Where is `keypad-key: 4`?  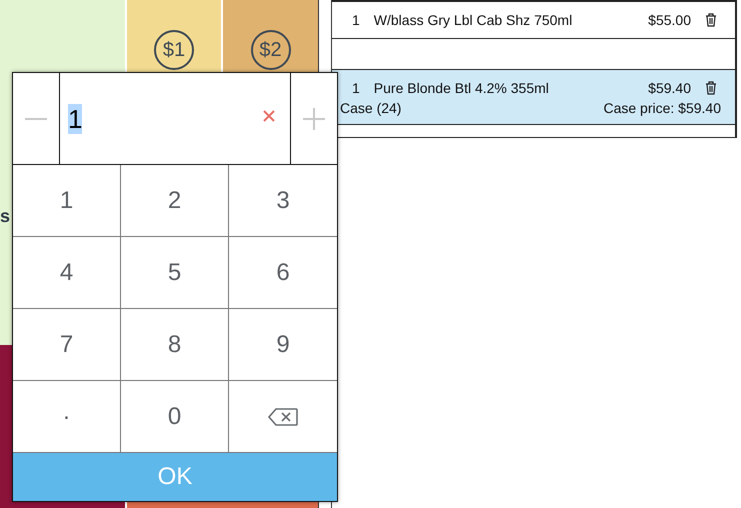 keypad-key: 4 is located at coordinates (67, 273).